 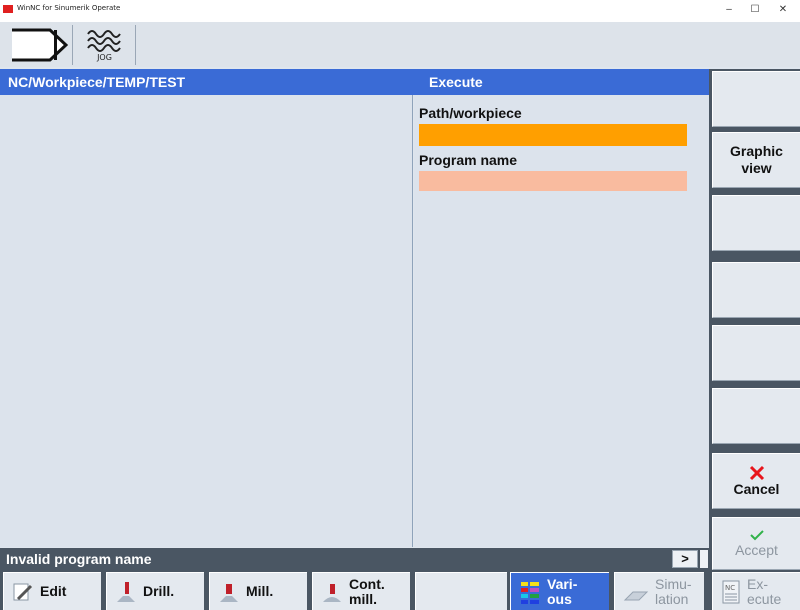 What do you see at coordinates (756, 550) in the screenshot?
I see `accept-label: Accept` at bounding box center [756, 550].